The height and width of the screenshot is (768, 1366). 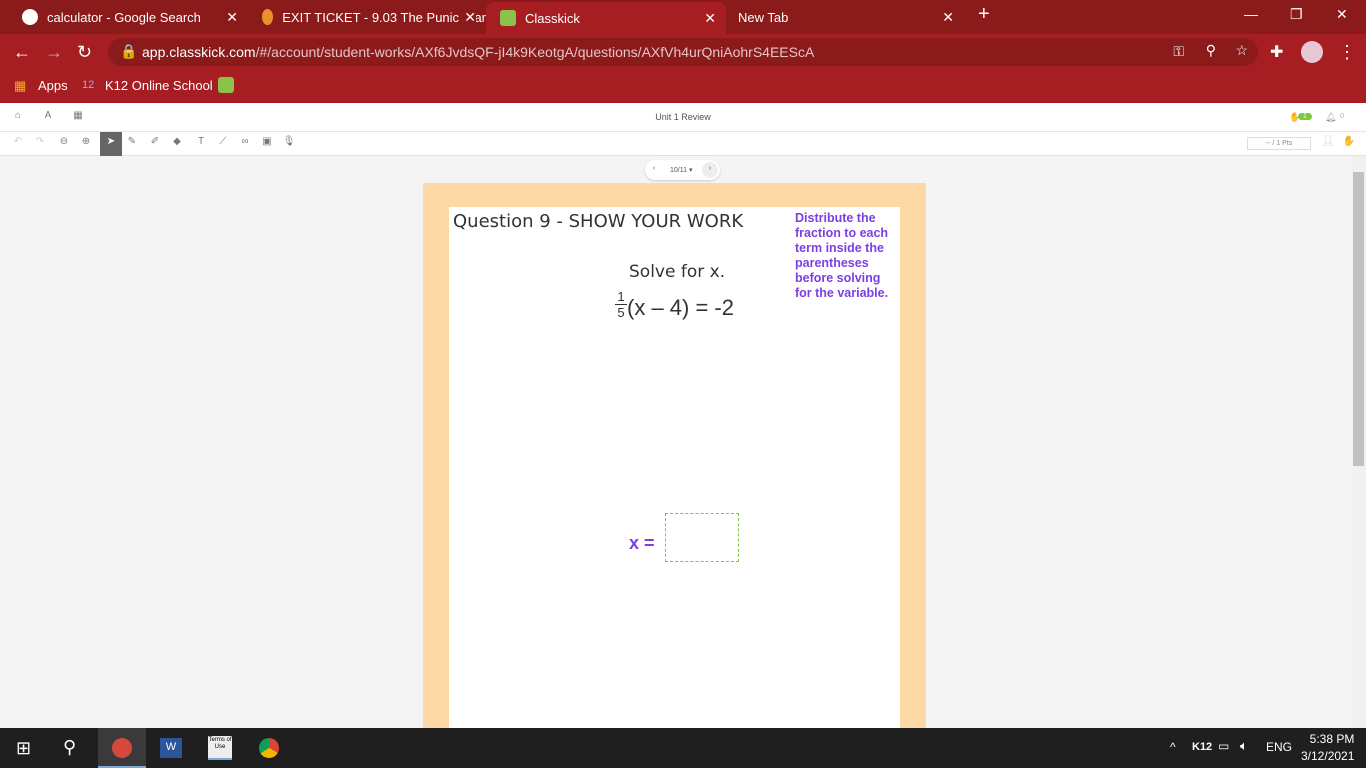 I want to click on key-icon: ⚿, so click(x=1178, y=51).